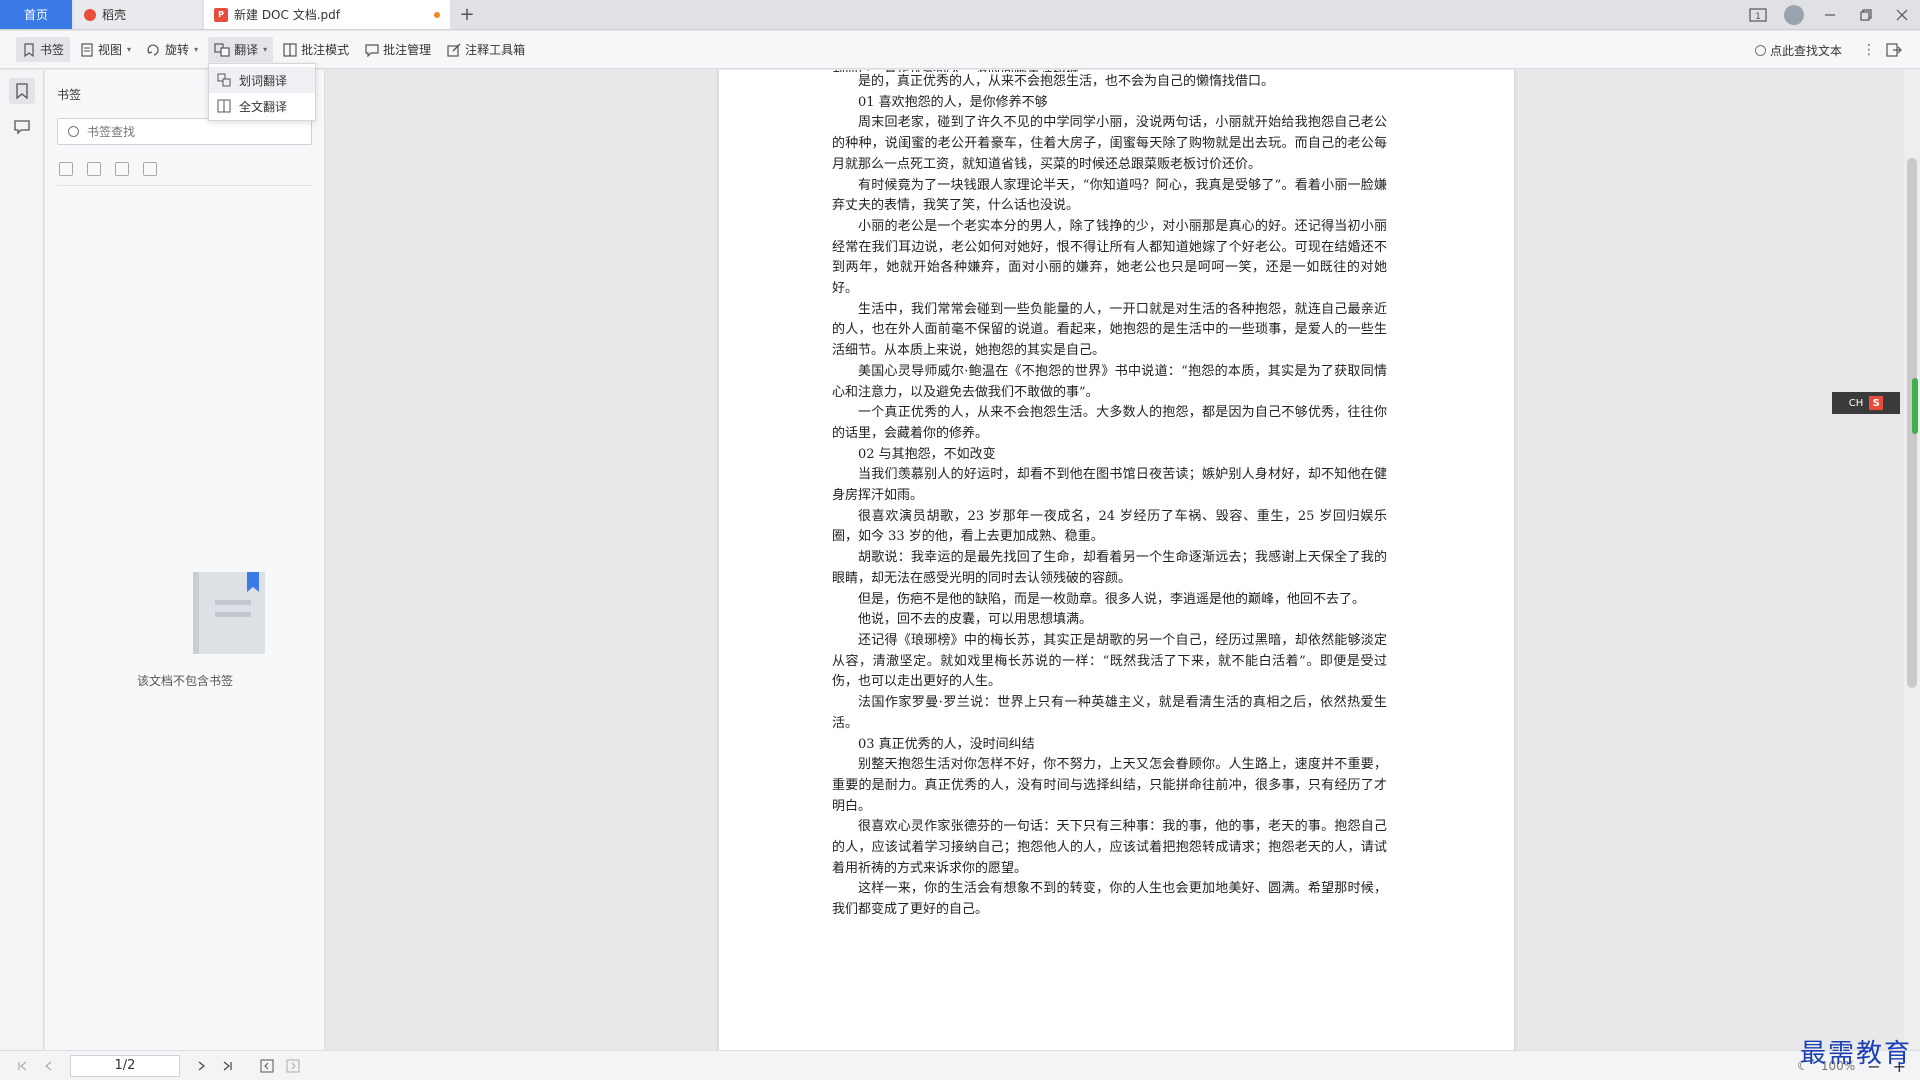  What do you see at coordinates (125, 1065) in the screenshot?
I see `page-number-input` at bounding box center [125, 1065].